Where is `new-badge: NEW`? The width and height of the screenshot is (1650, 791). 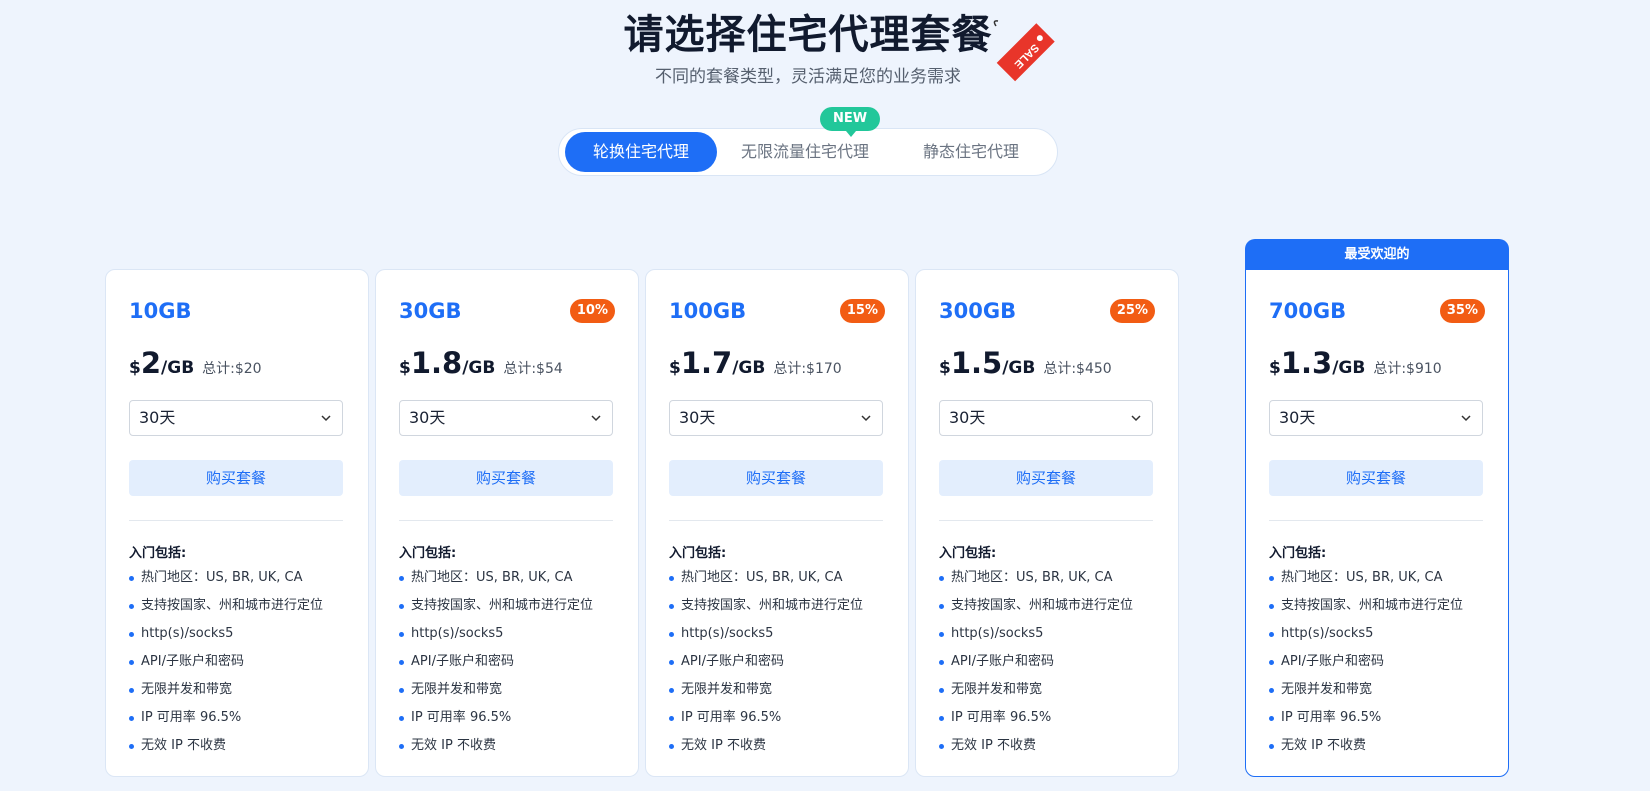
new-badge: NEW is located at coordinates (850, 122).